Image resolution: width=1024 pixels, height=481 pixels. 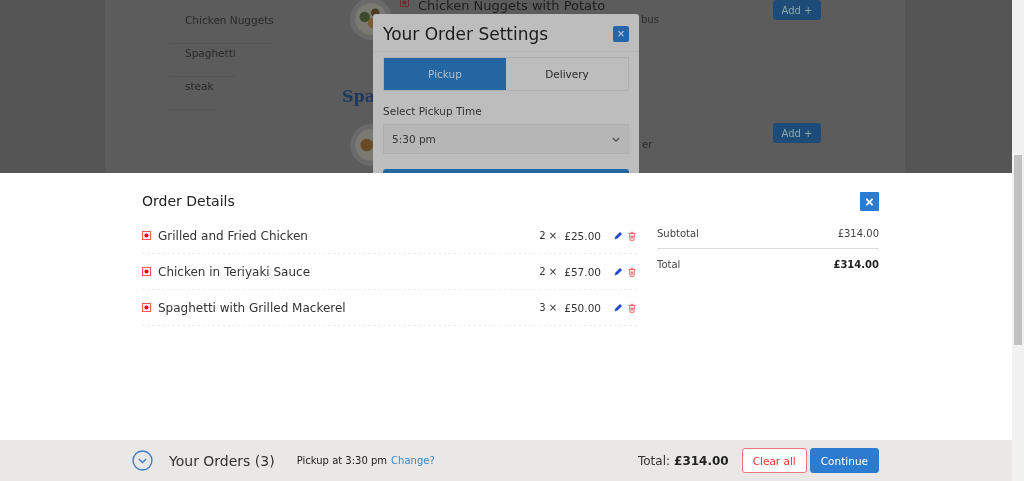 What do you see at coordinates (233, 235) in the screenshot?
I see `item-name: Grilled and Fried Chicken` at bounding box center [233, 235].